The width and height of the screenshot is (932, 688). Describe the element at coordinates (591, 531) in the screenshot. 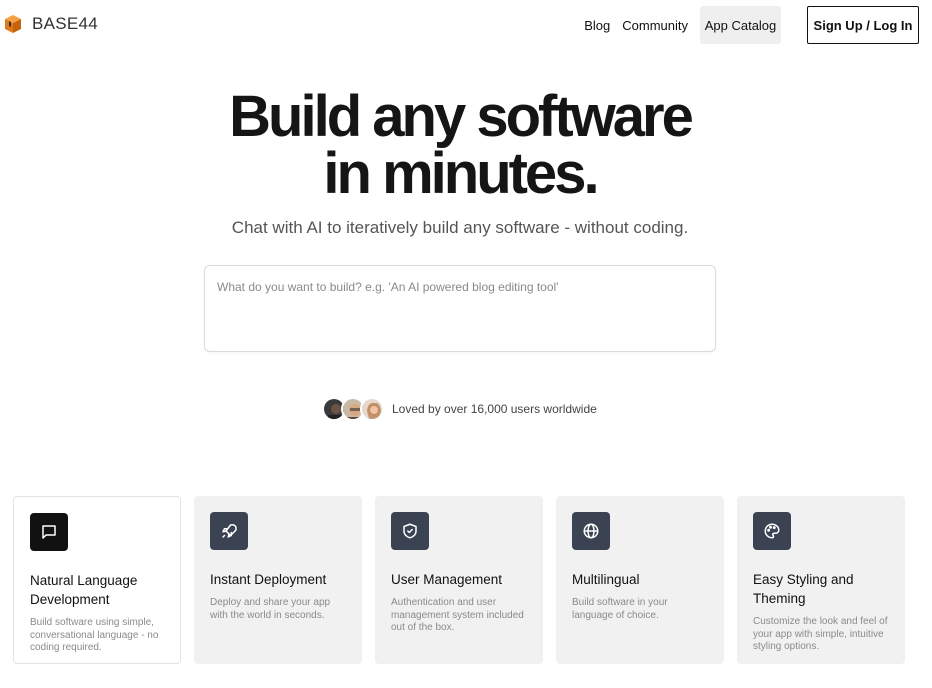

I see `globe-icon` at that location.